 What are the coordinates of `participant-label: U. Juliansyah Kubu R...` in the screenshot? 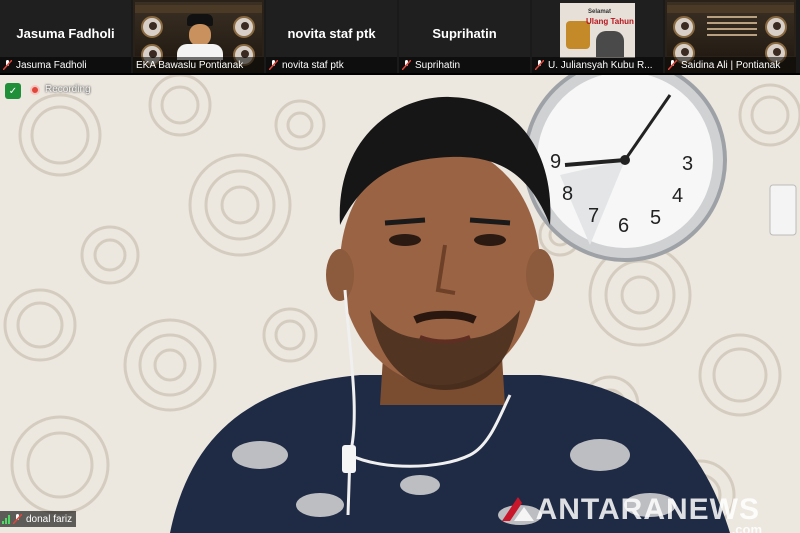 It's located at (600, 65).